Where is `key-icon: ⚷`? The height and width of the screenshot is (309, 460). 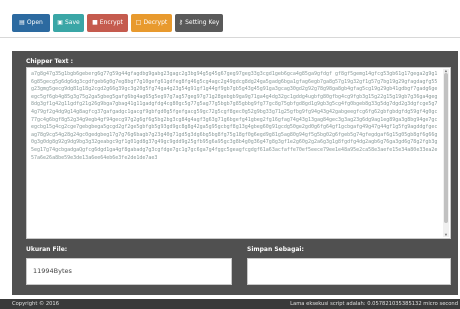
key-icon: ⚷ is located at coordinates (181, 22).